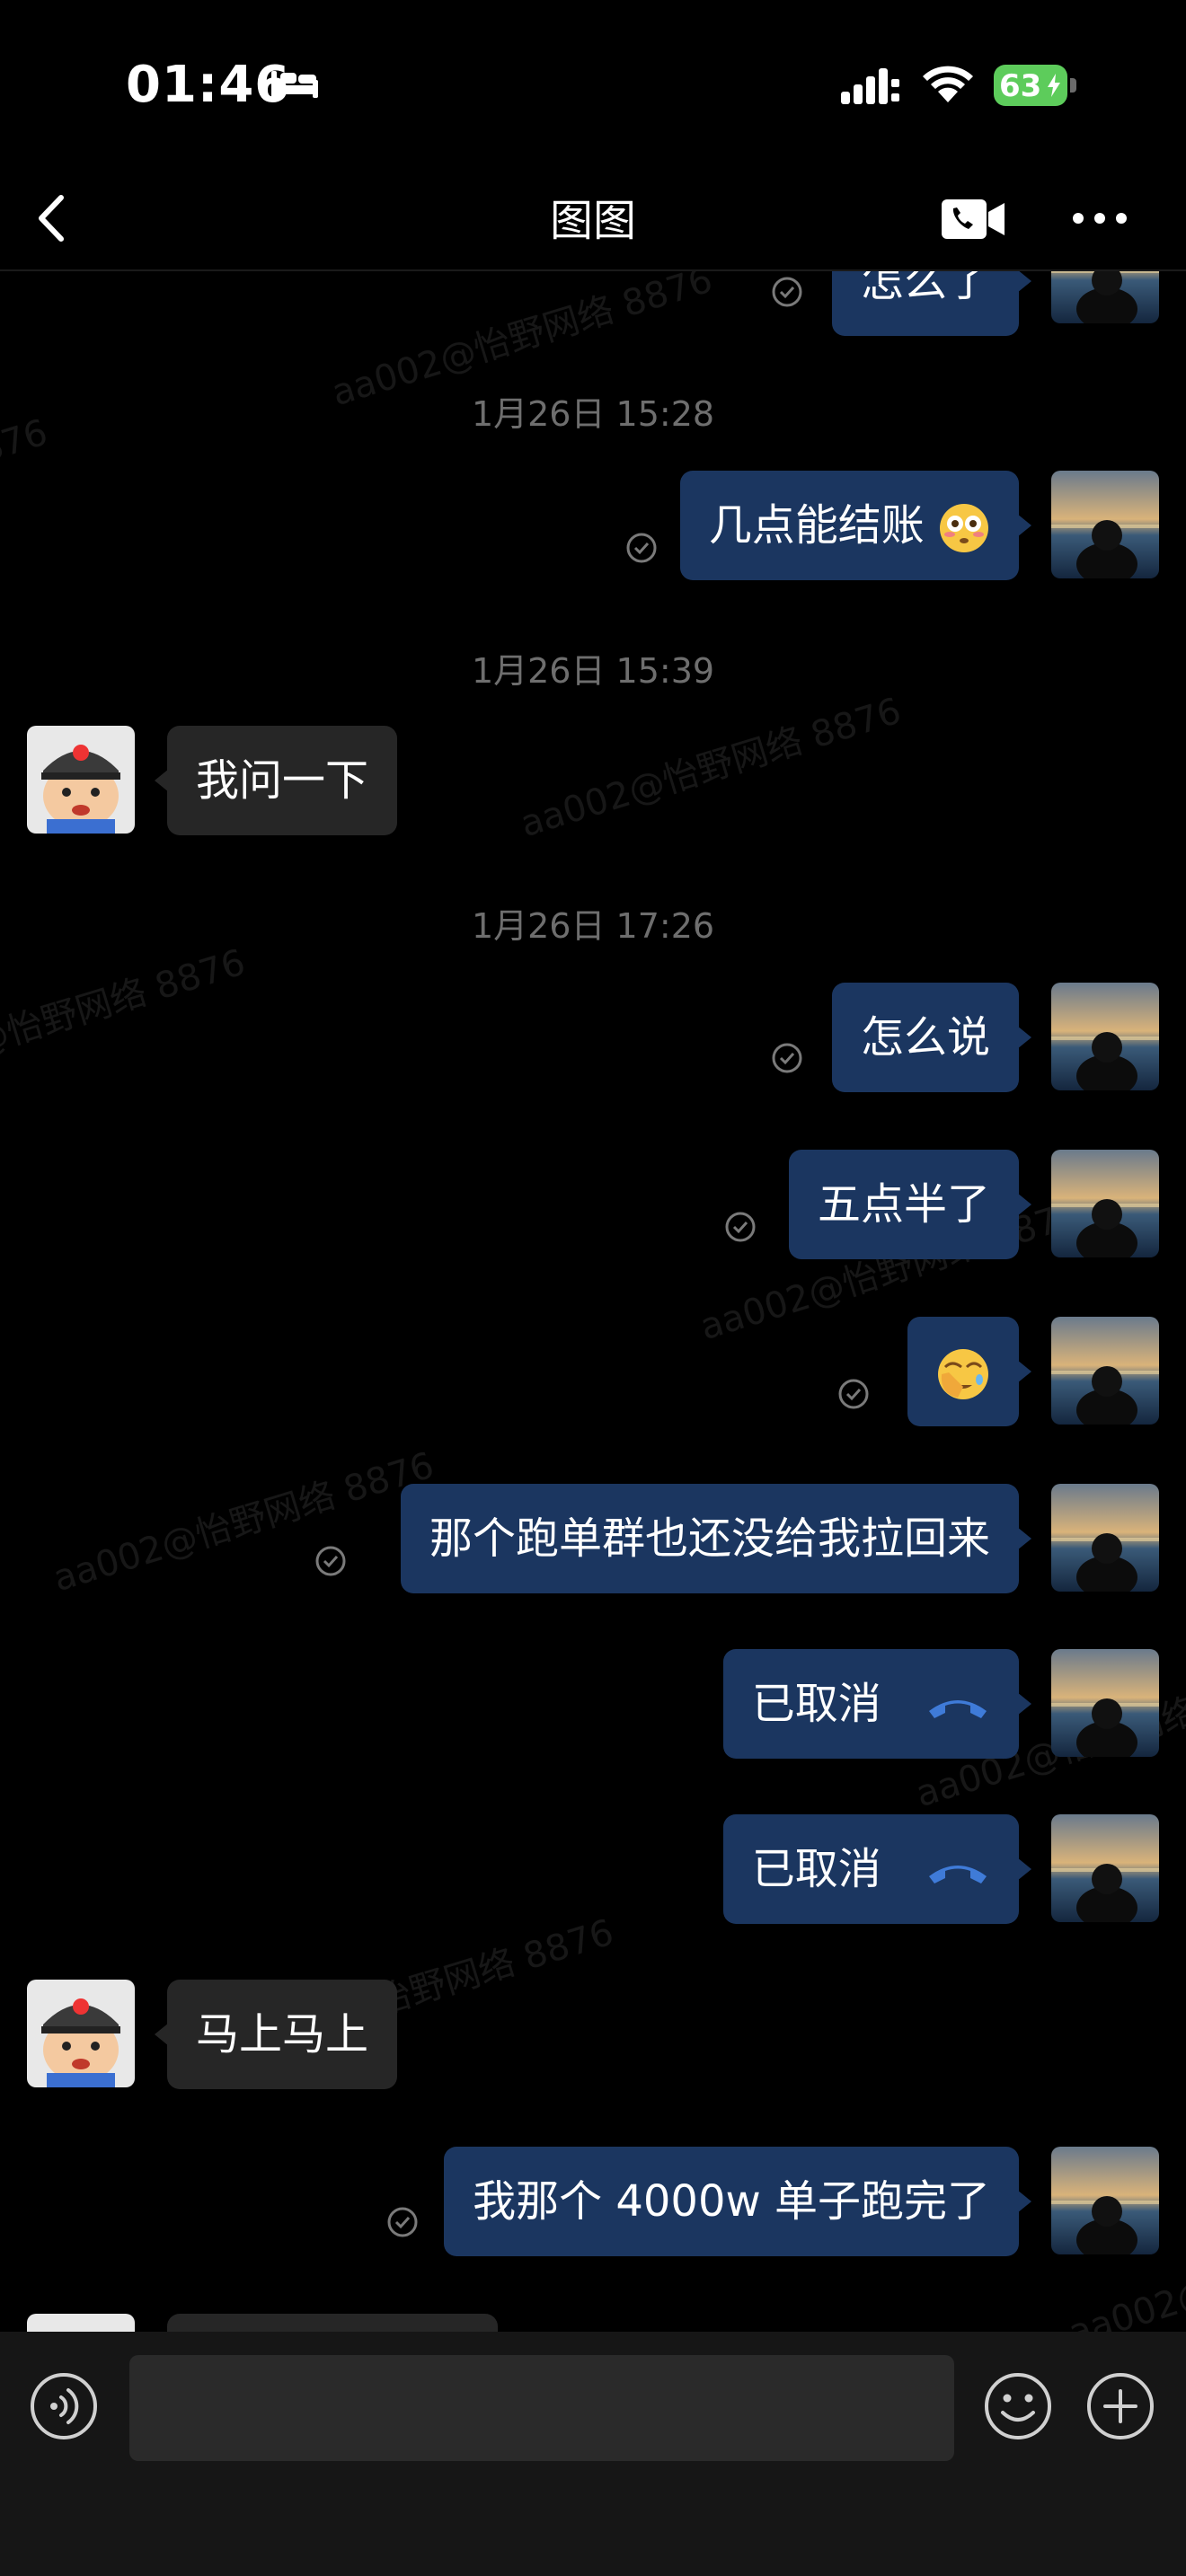 The height and width of the screenshot is (2576, 1186). What do you see at coordinates (593, 414) in the screenshot?
I see `timestamp: 1月26日 15:28` at bounding box center [593, 414].